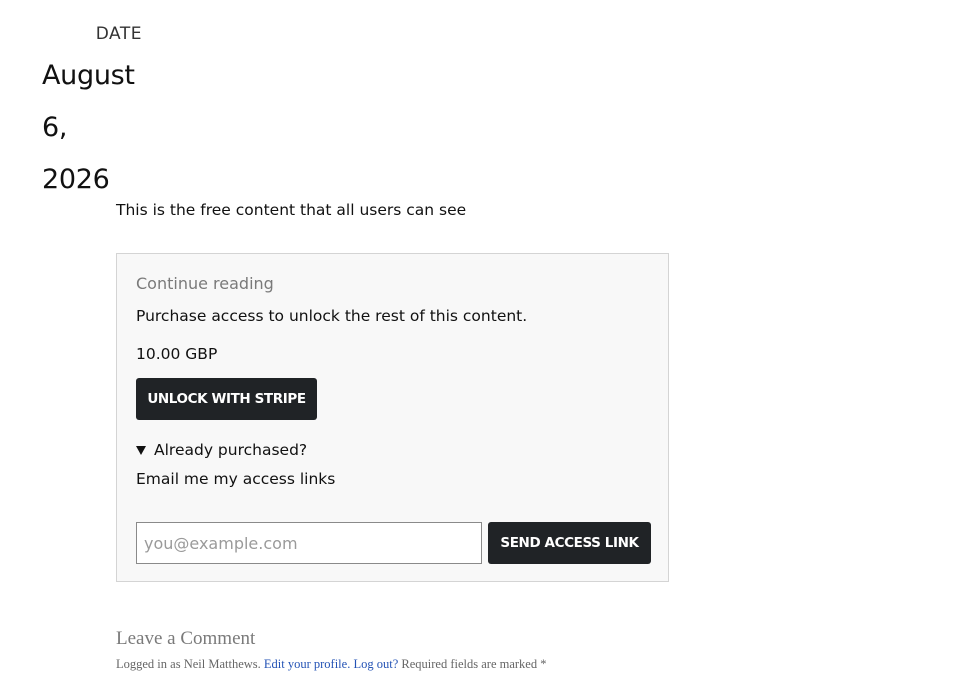  What do you see at coordinates (307, 664) in the screenshot?
I see `edit-profile-link: Edit your profile.` at bounding box center [307, 664].